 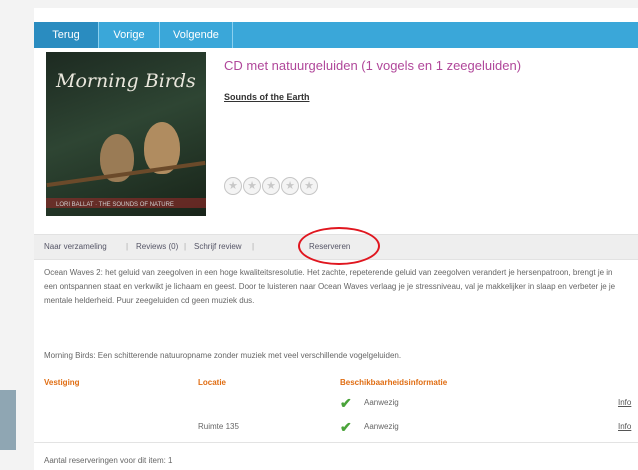 I want to click on previous-button: Vorige, so click(x=129, y=35).